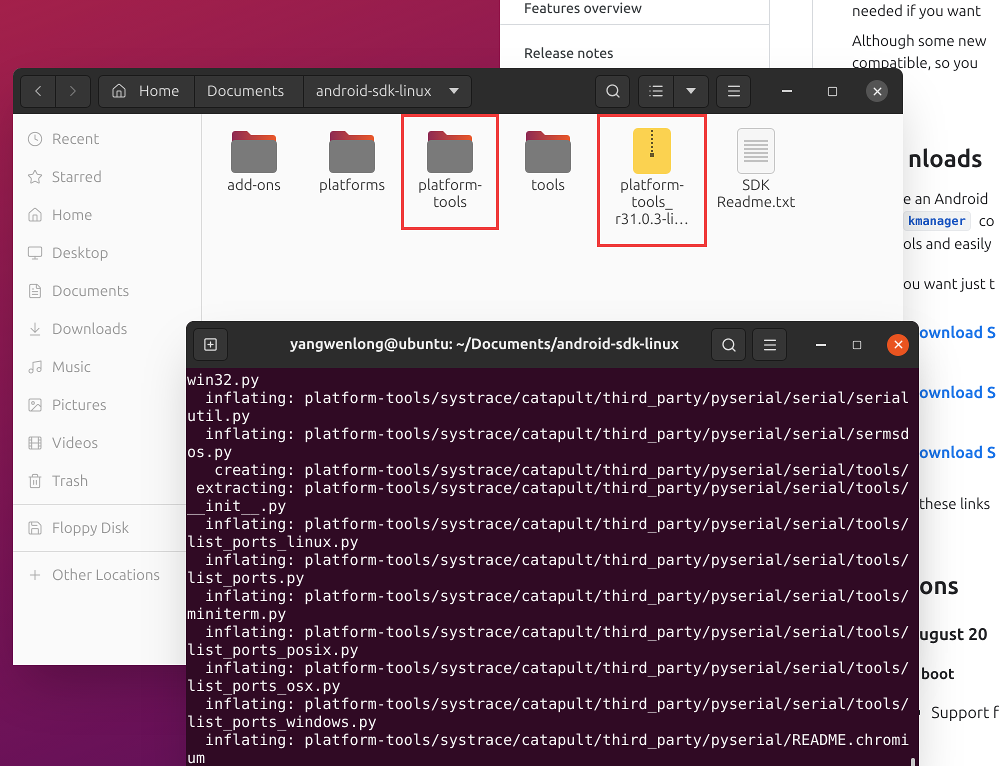 The height and width of the screenshot is (766, 999). I want to click on paragraph-text: compatible, so you, so click(915, 63).